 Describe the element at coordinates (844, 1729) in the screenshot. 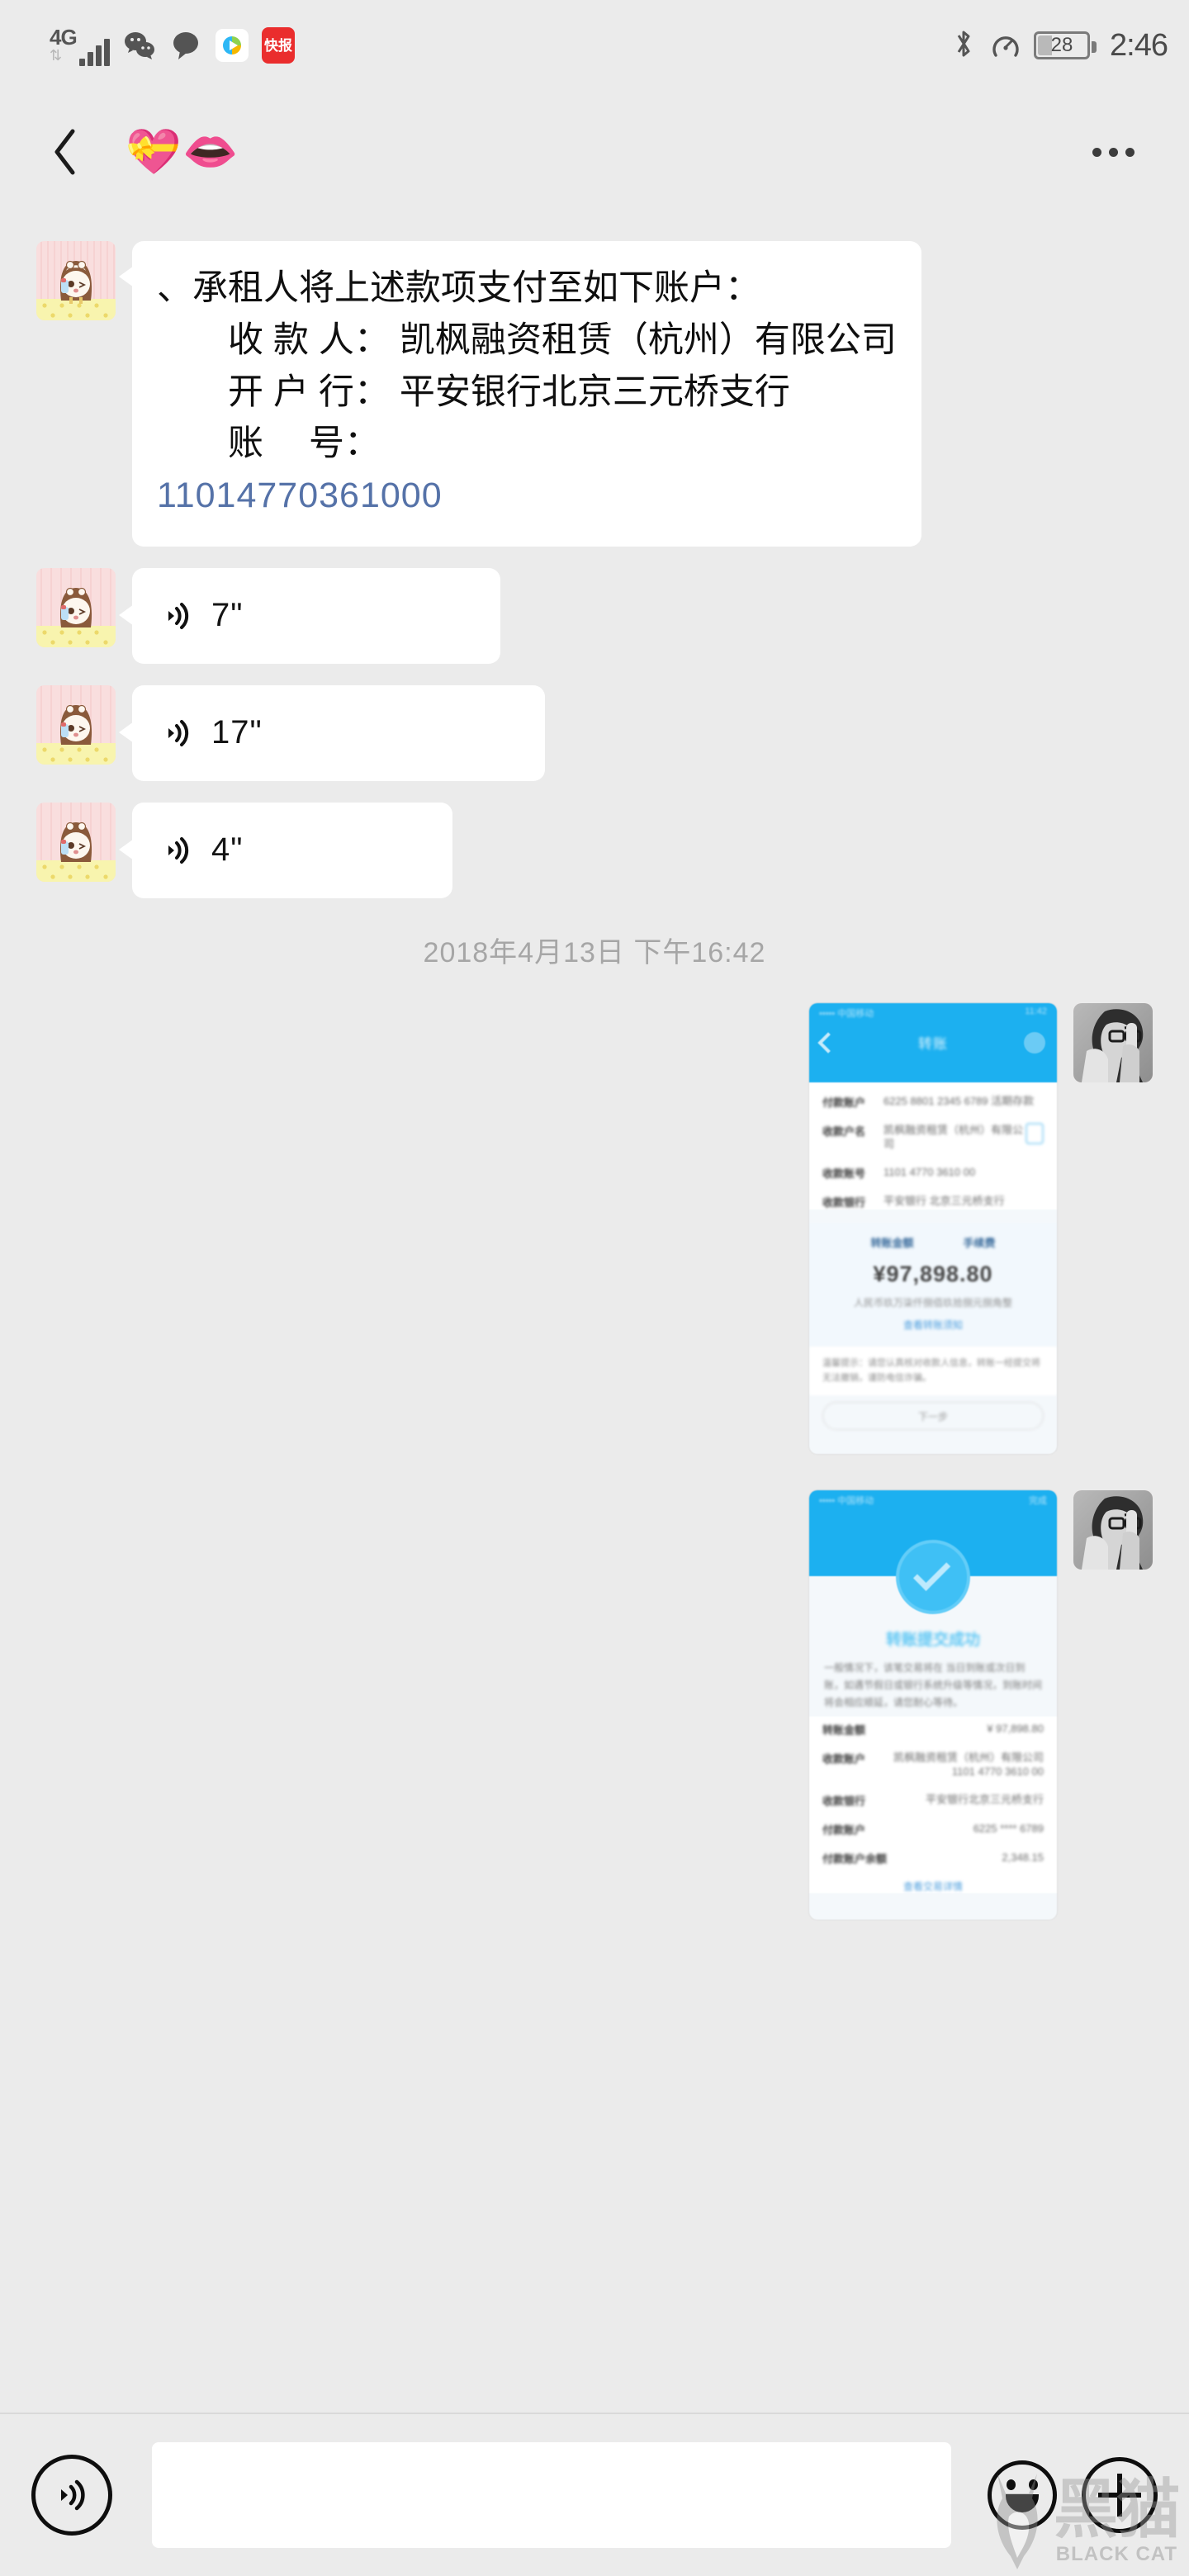

I see `row-label: 转账金额` at that location.